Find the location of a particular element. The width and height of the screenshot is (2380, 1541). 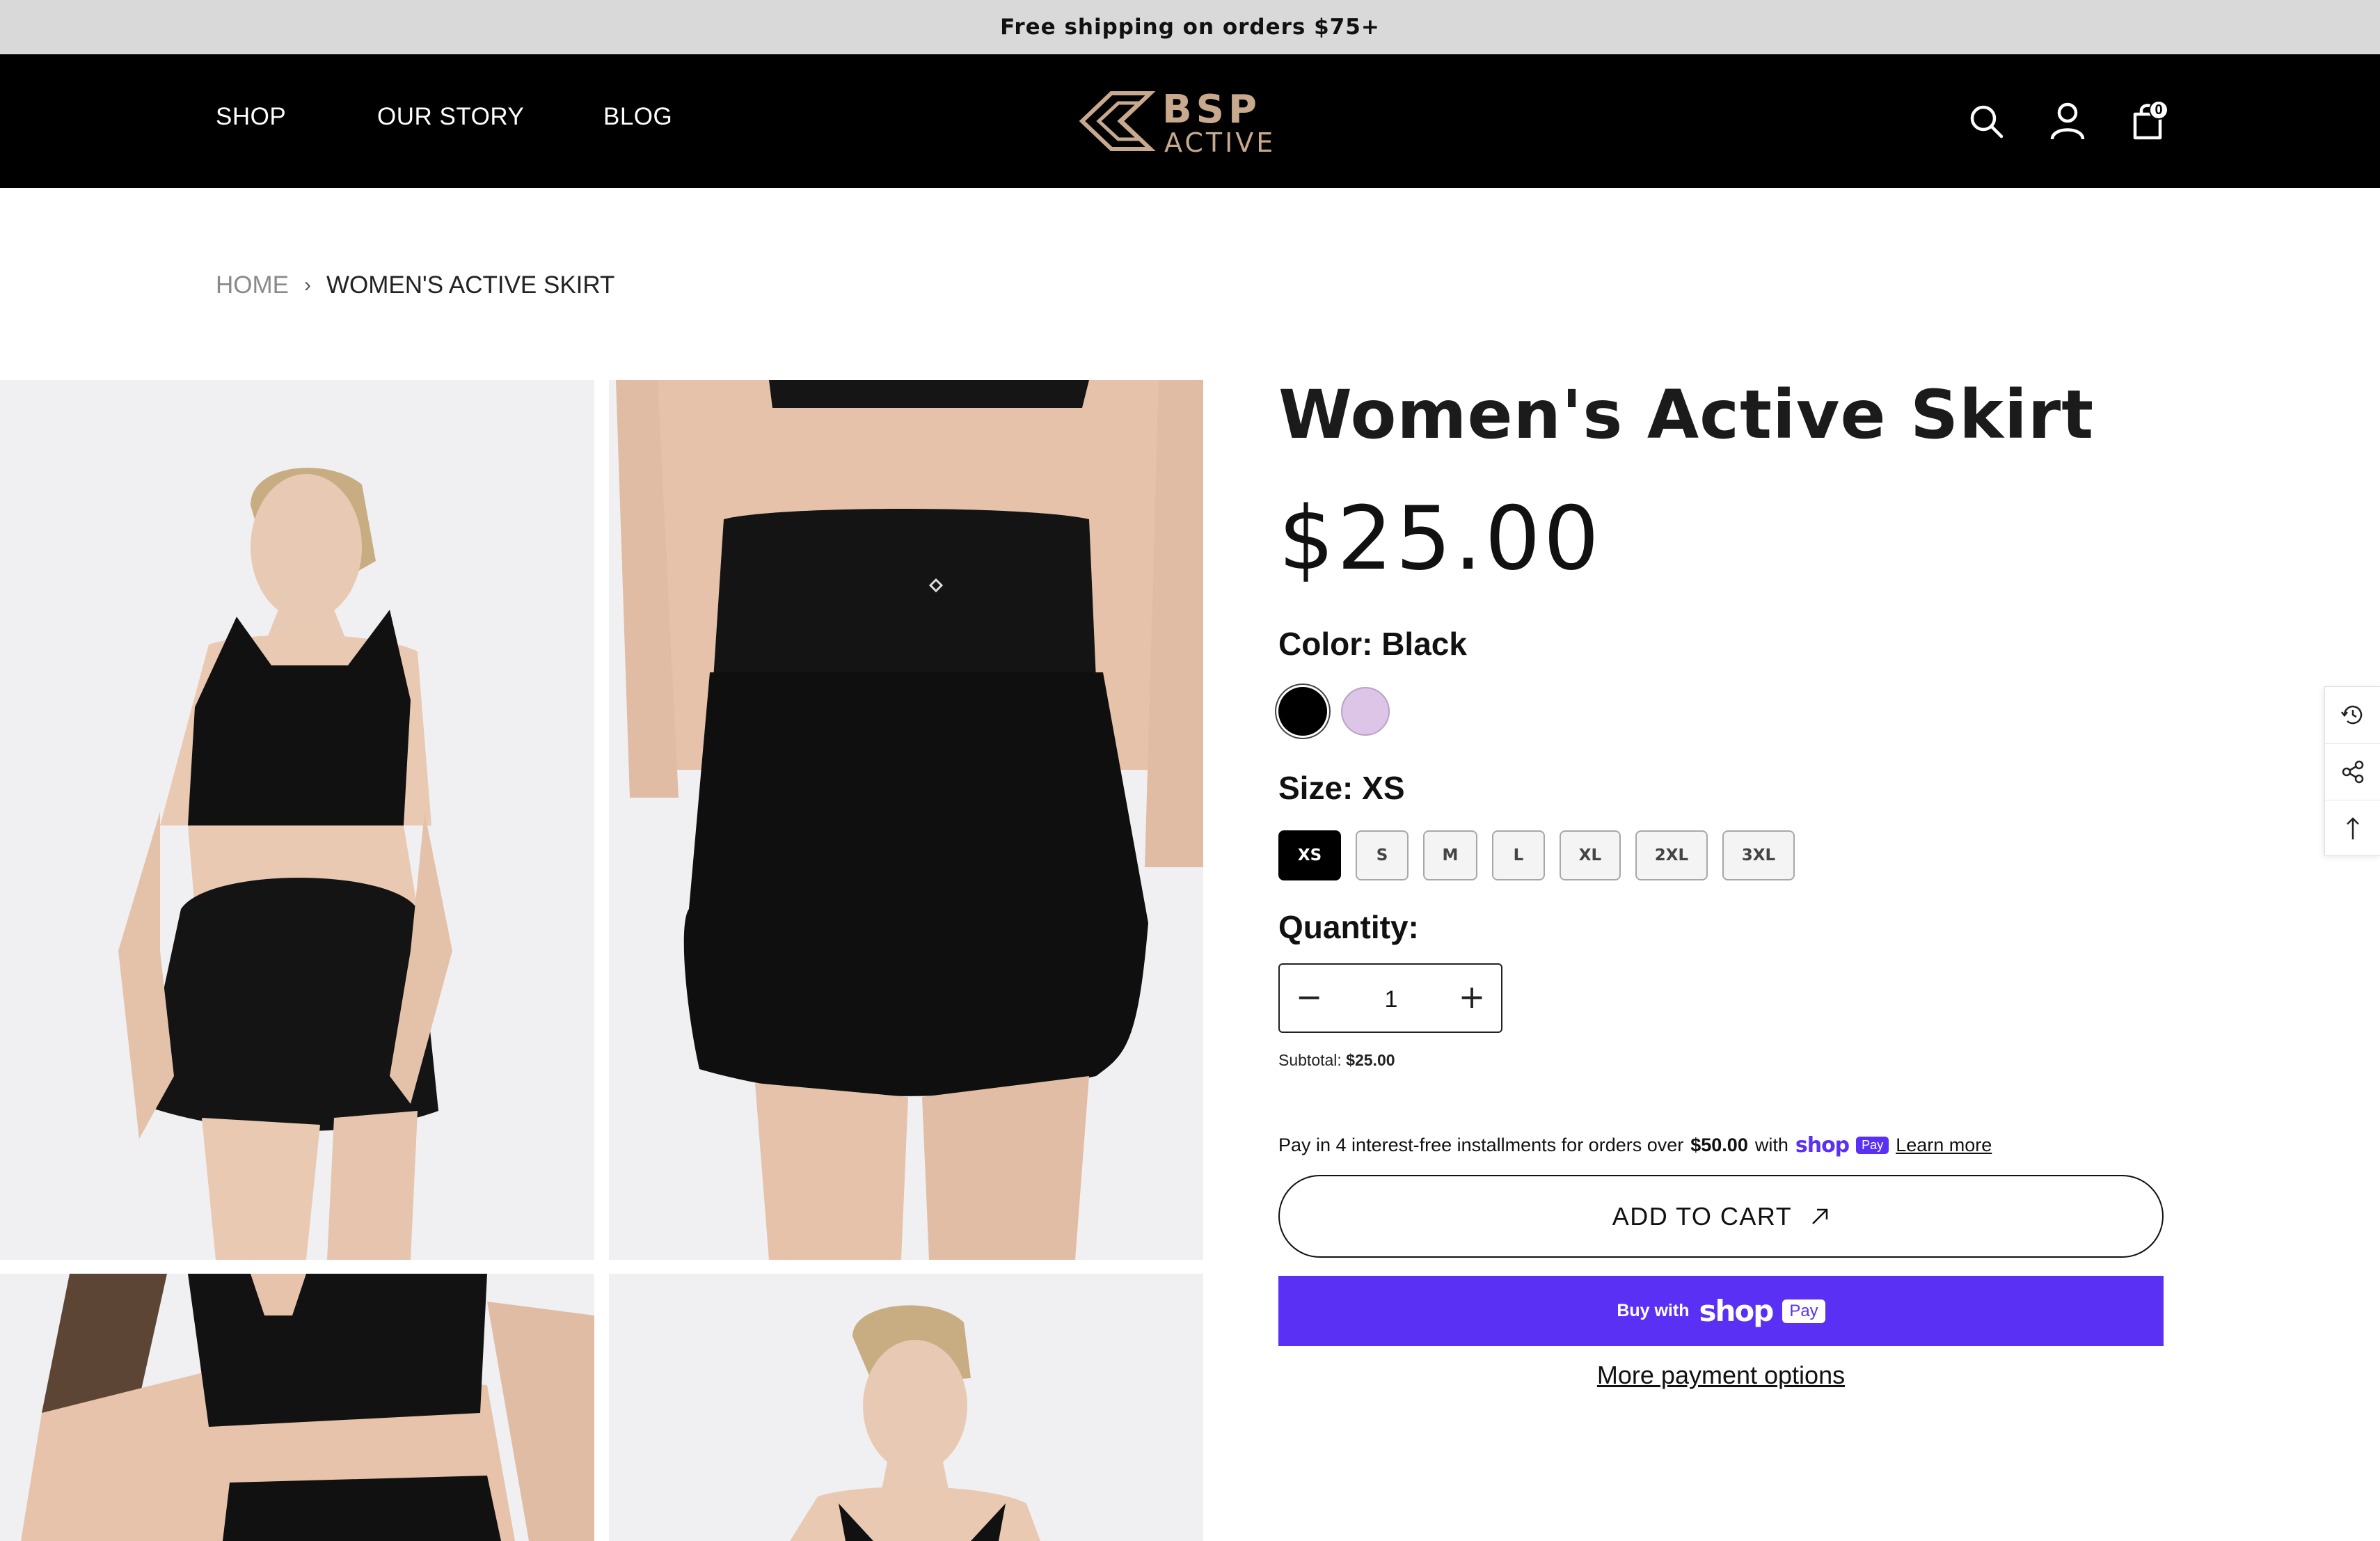

nav-blog: BLOG is located at coordinates (637, 117).